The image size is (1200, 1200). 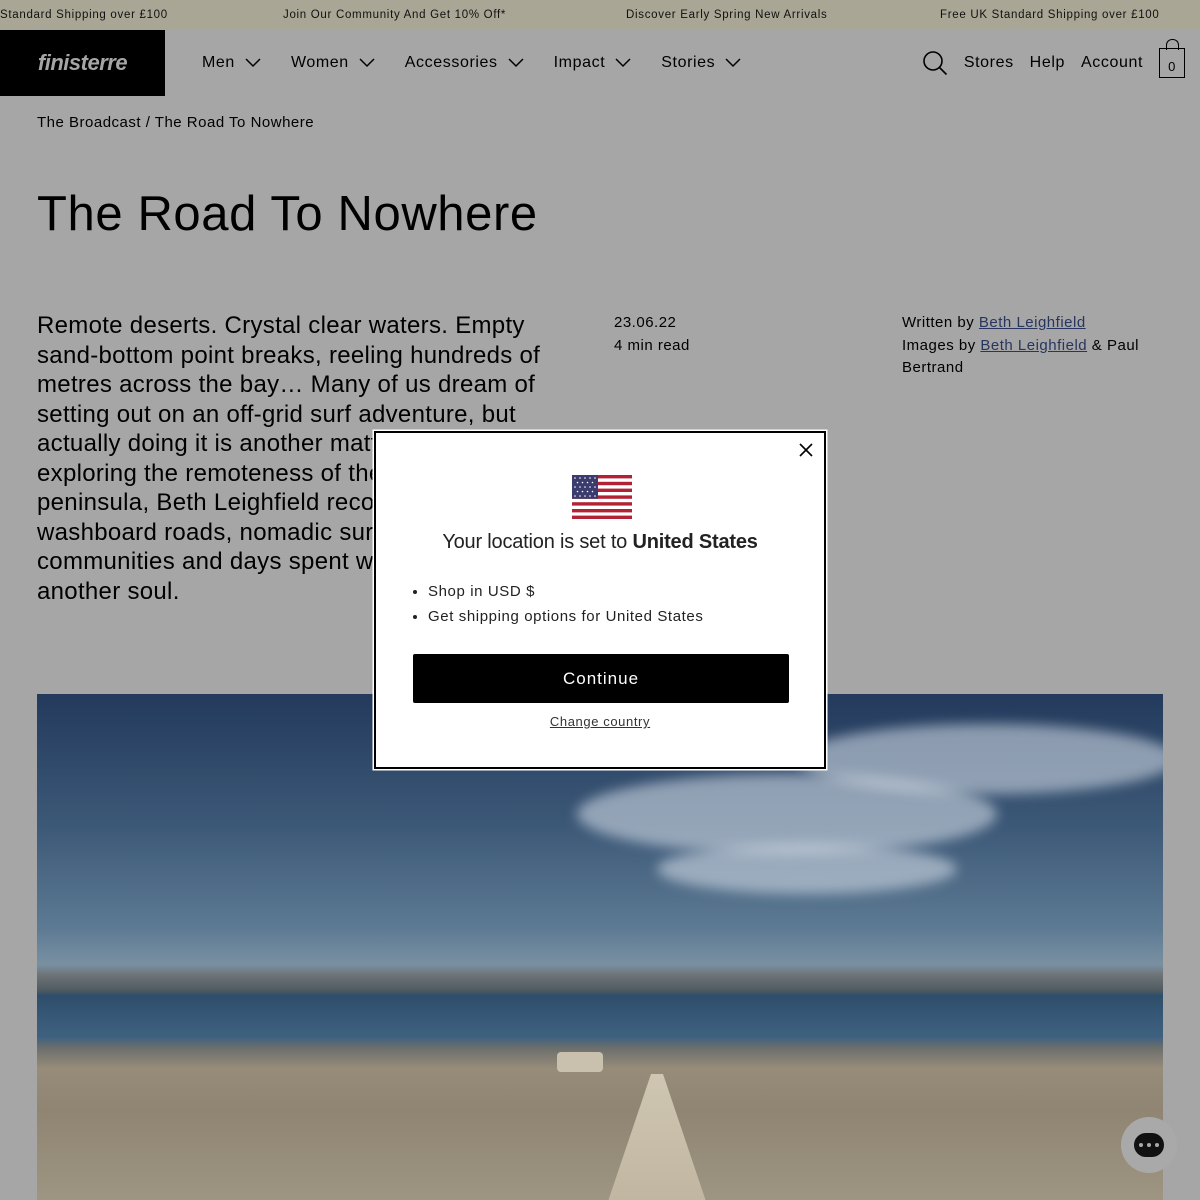 I want to click on nav-item-label: Women, so click(x=319, y=62).